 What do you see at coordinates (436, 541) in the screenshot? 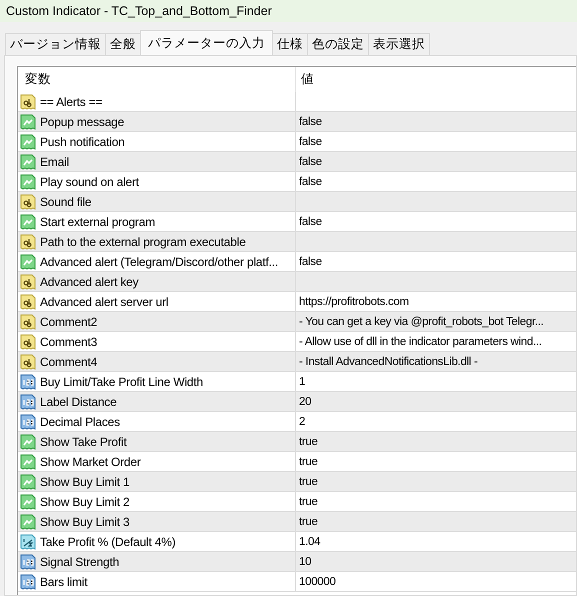
I see `parameter-value: 1.04` at bounding box center [436, 541].